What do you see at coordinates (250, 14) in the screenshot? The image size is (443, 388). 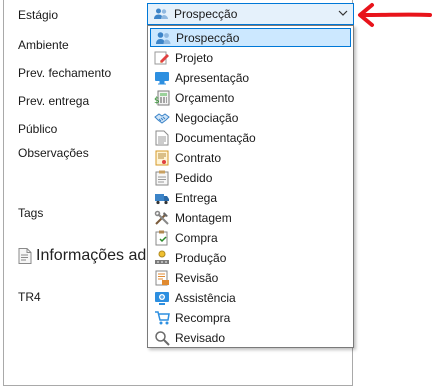 I see `stage-select: Prospecção` at bounding box center [250, 14].